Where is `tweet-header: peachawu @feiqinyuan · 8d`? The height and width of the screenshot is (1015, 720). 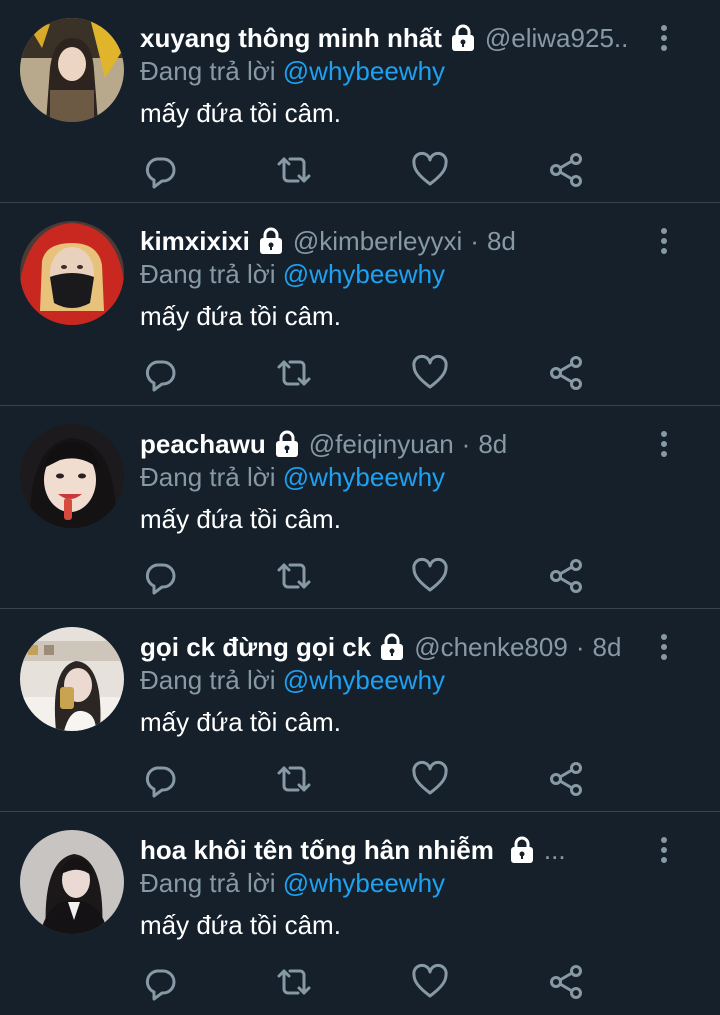 tweet-header: peachawu @feiqinyuan · 8d is located at coordinates (395, 444).